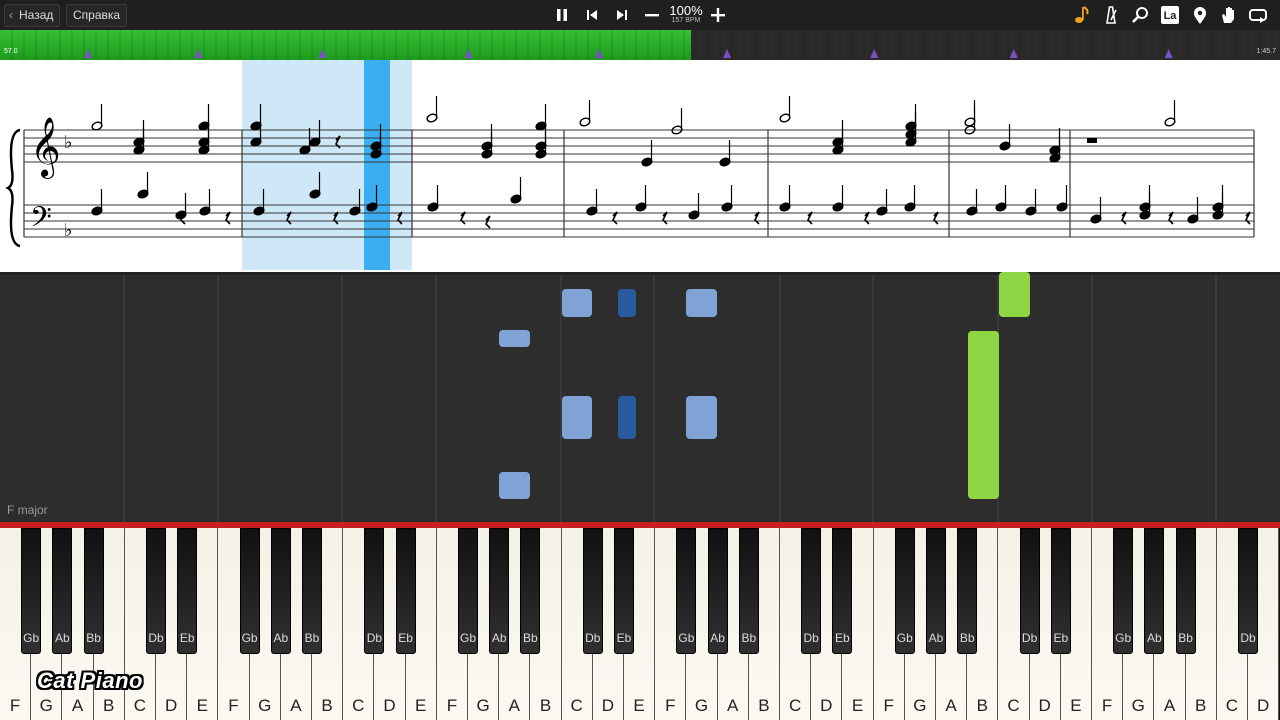 Image resolution: width=1280 pixels, height=720 pixels. Describe the element at coordinates (68, 142) in the screenshot. I see `treble-flat: ♭` at that location.